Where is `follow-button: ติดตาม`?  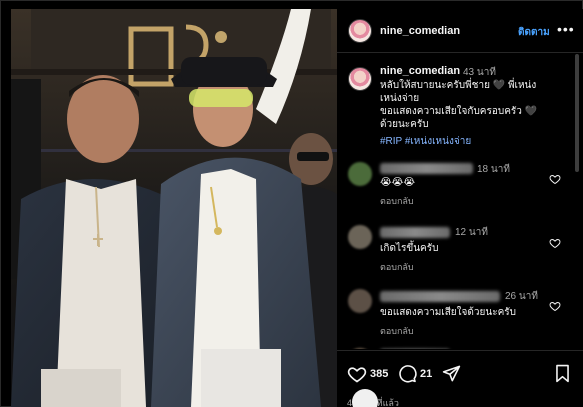
follow-button: ติดตาม is located at coordinates (534, 32).